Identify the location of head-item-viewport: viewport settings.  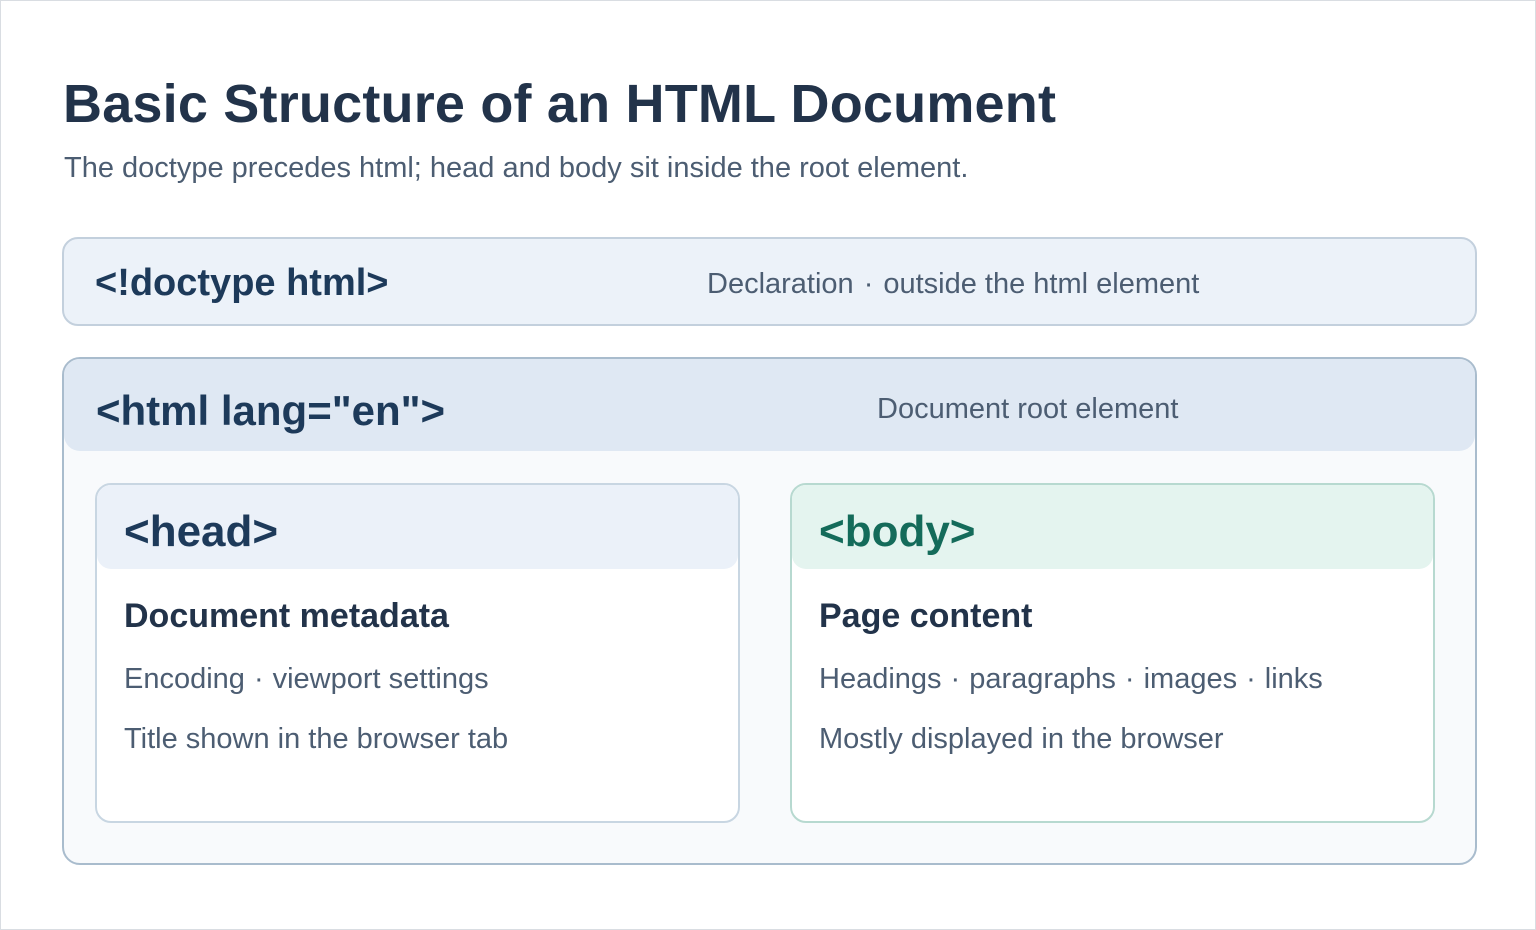
(380, 679).